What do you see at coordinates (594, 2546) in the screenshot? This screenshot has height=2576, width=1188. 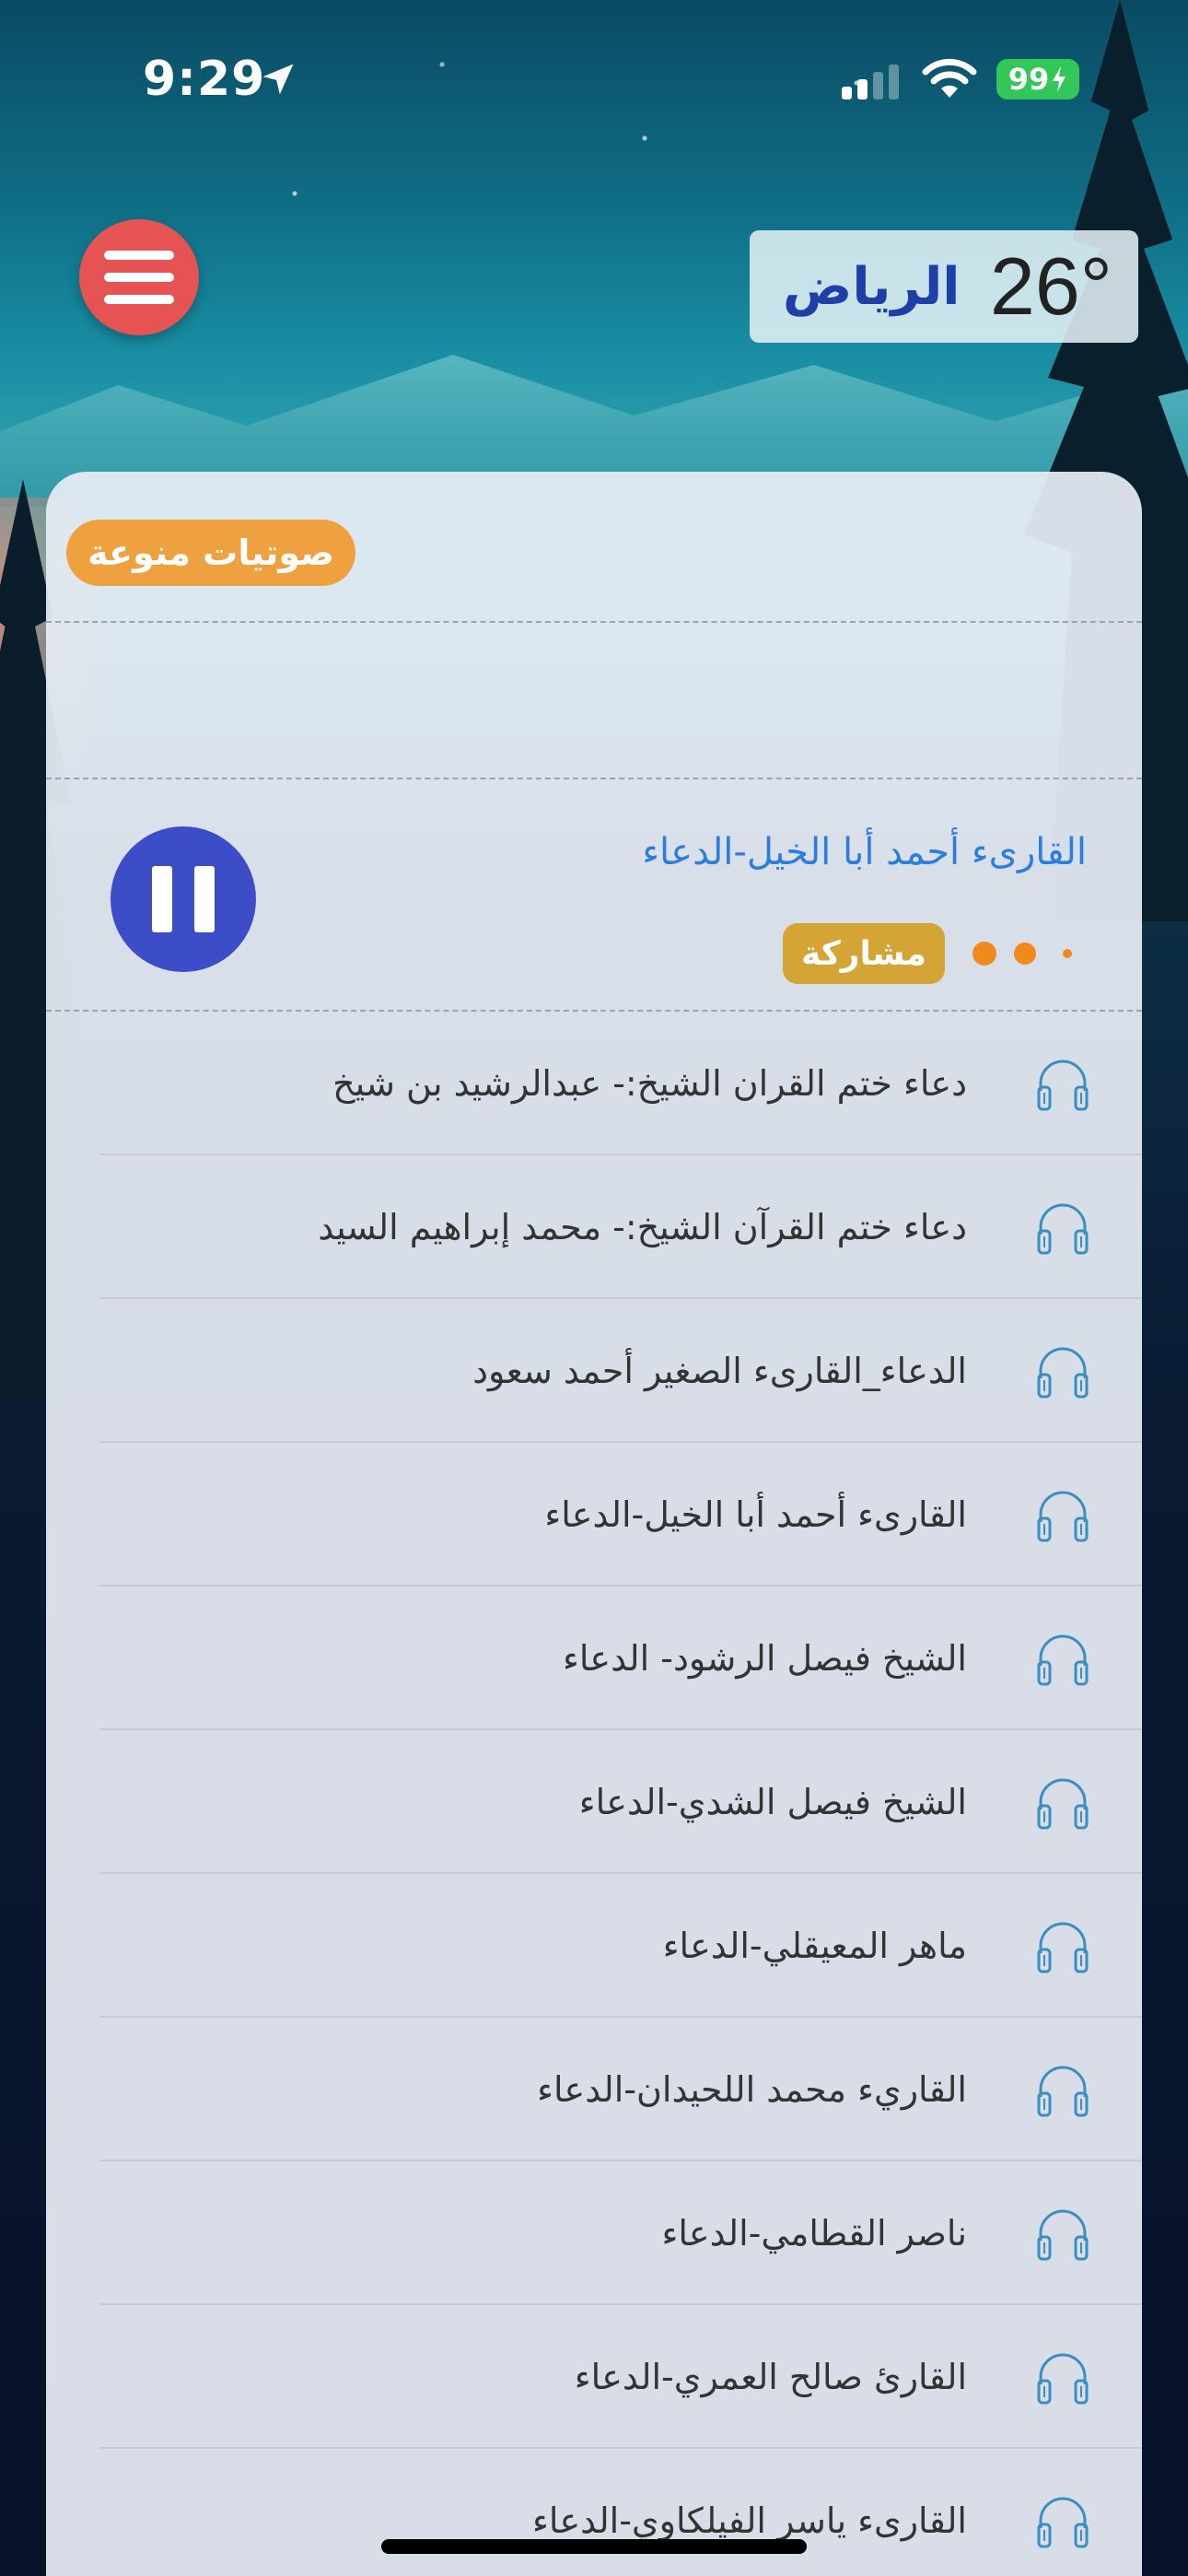 I see `home-indicator` at bounding box center [594, 2546].